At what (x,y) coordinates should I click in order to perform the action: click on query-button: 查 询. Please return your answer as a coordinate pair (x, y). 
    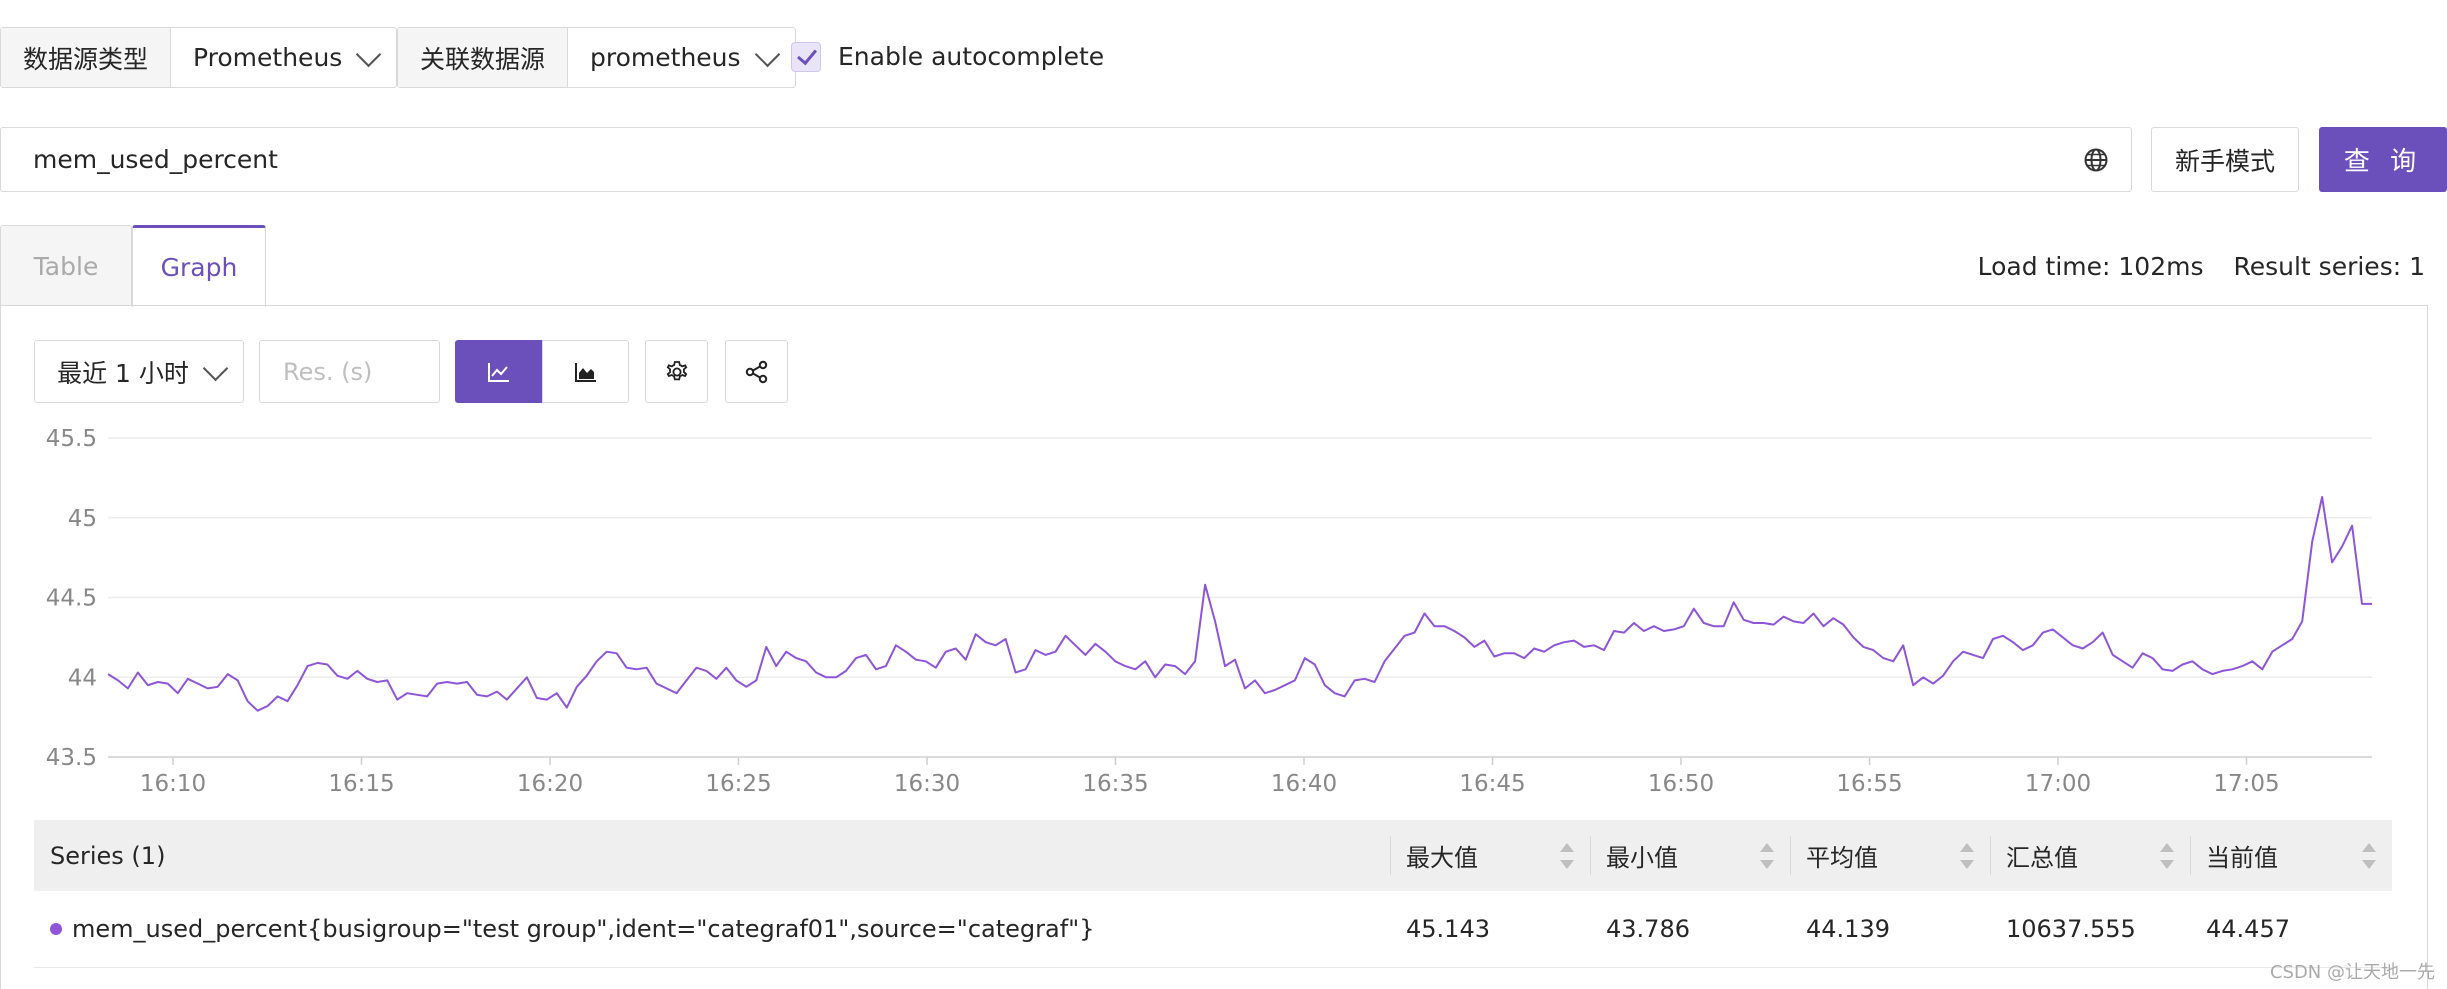
    Looking at the image, I should click on (2383, 159).